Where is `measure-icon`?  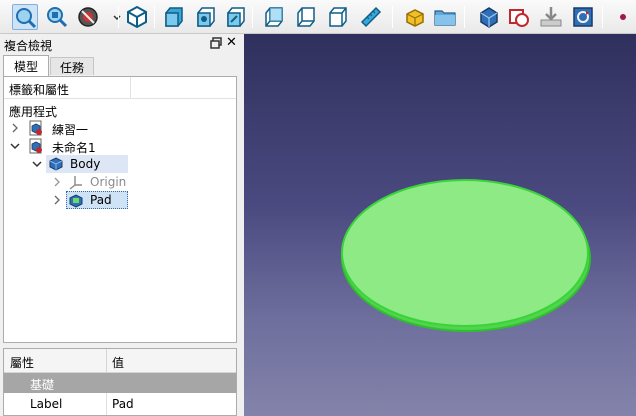
measure-icon is located at coordinates (371, 17).